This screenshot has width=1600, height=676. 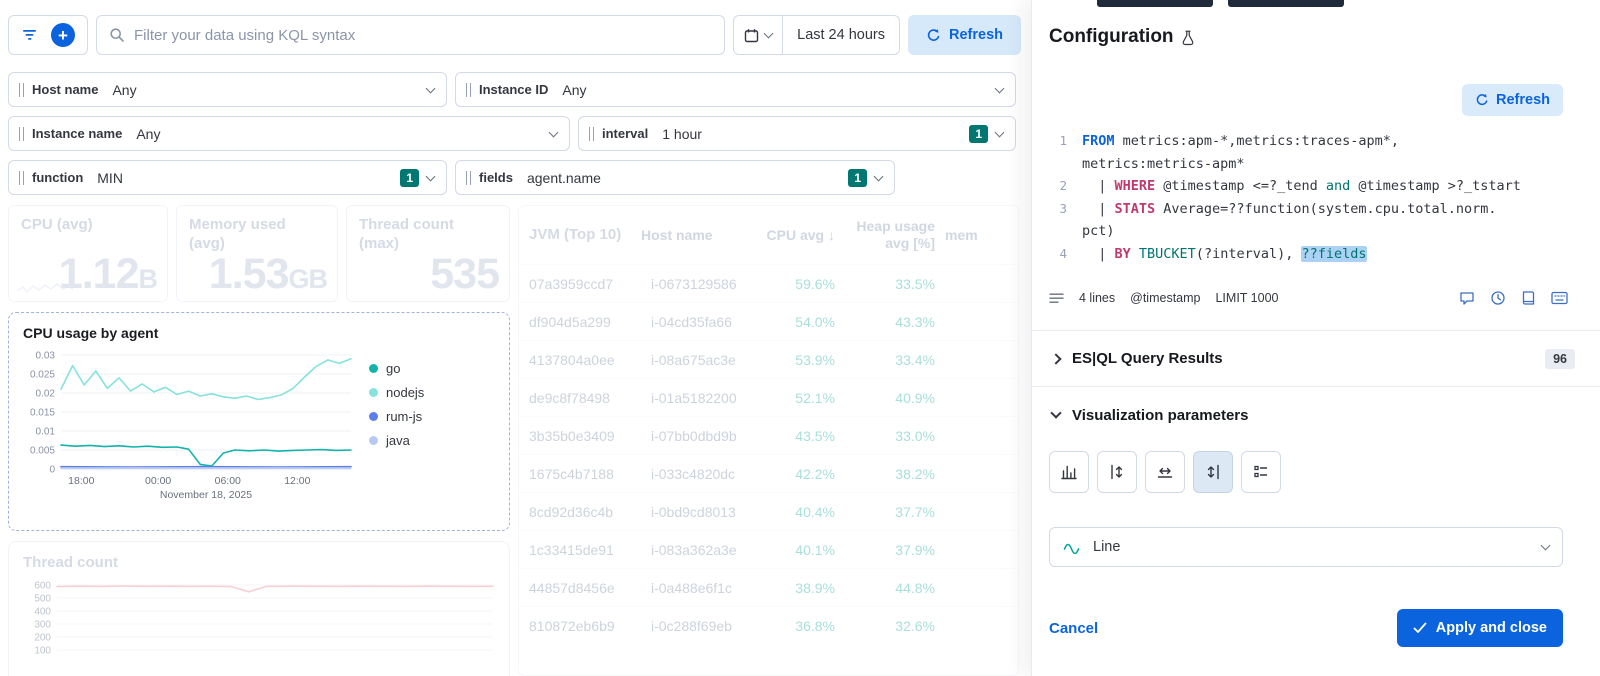 What do you see at coordinates (42, 651) in the screenshot?
I see `svg-text: 100` at bounding box center [42, 651].